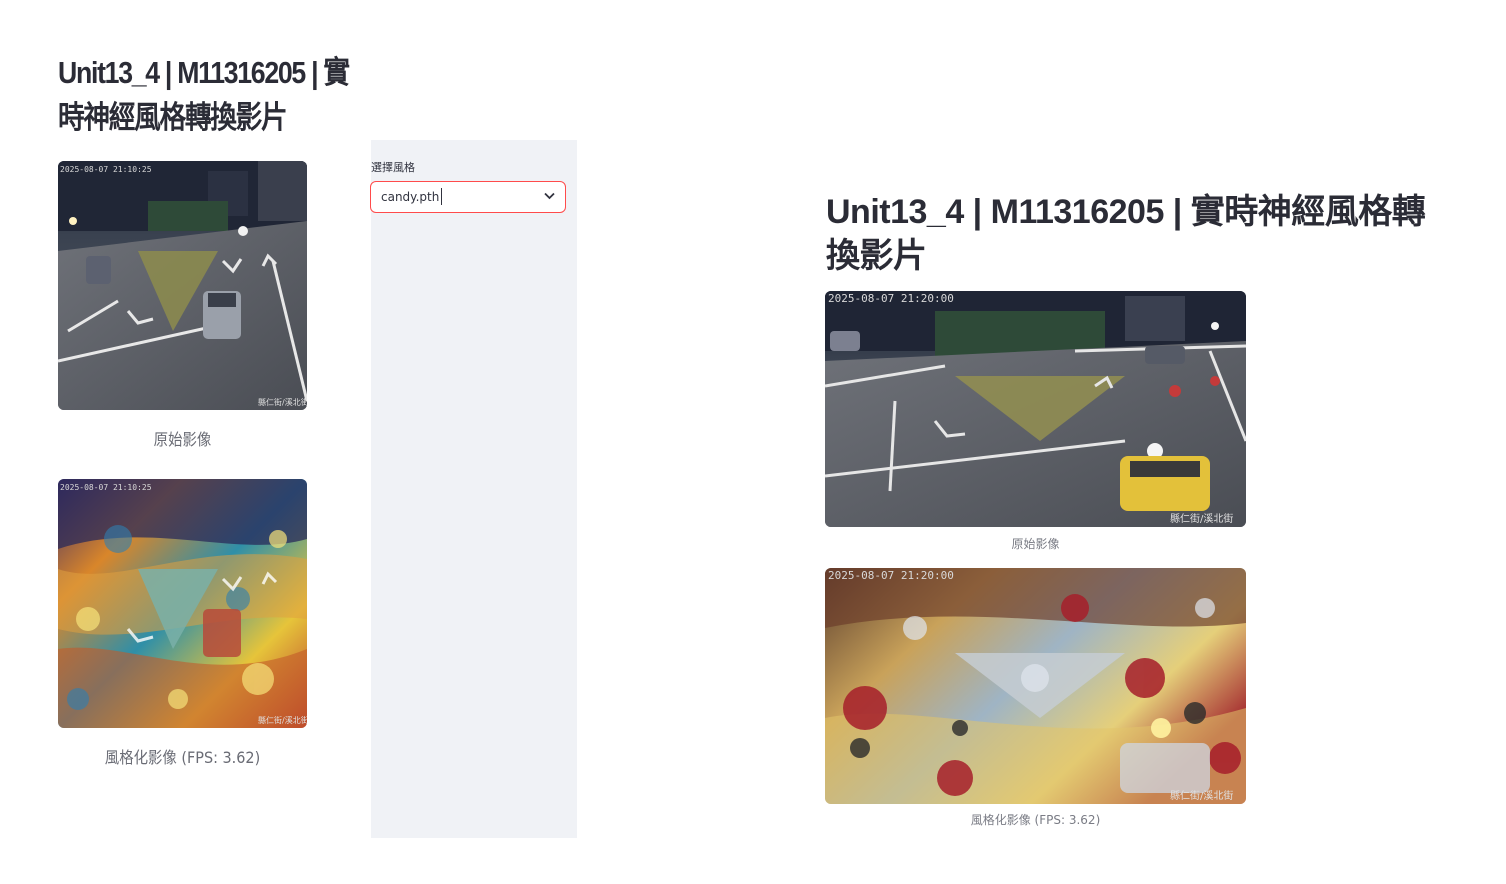  What do you see at coordinates (410, 197) in the screenshot?
I see `style-select-value: candy.pth` at bounding box center [410, 197].